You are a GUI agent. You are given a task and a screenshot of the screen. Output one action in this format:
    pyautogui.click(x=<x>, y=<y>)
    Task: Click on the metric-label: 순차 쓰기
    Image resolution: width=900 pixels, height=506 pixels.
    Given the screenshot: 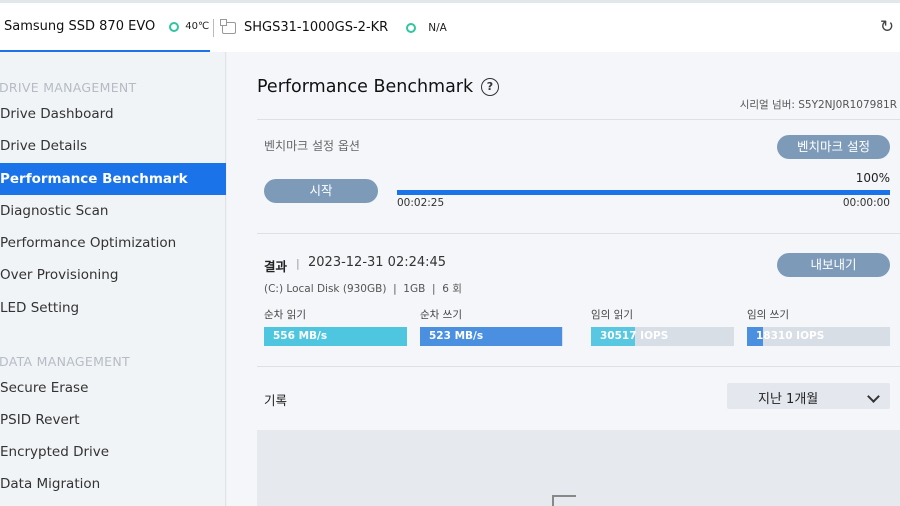 What is the action you would take?
    pyautogui.click(x=441, y=315)
    